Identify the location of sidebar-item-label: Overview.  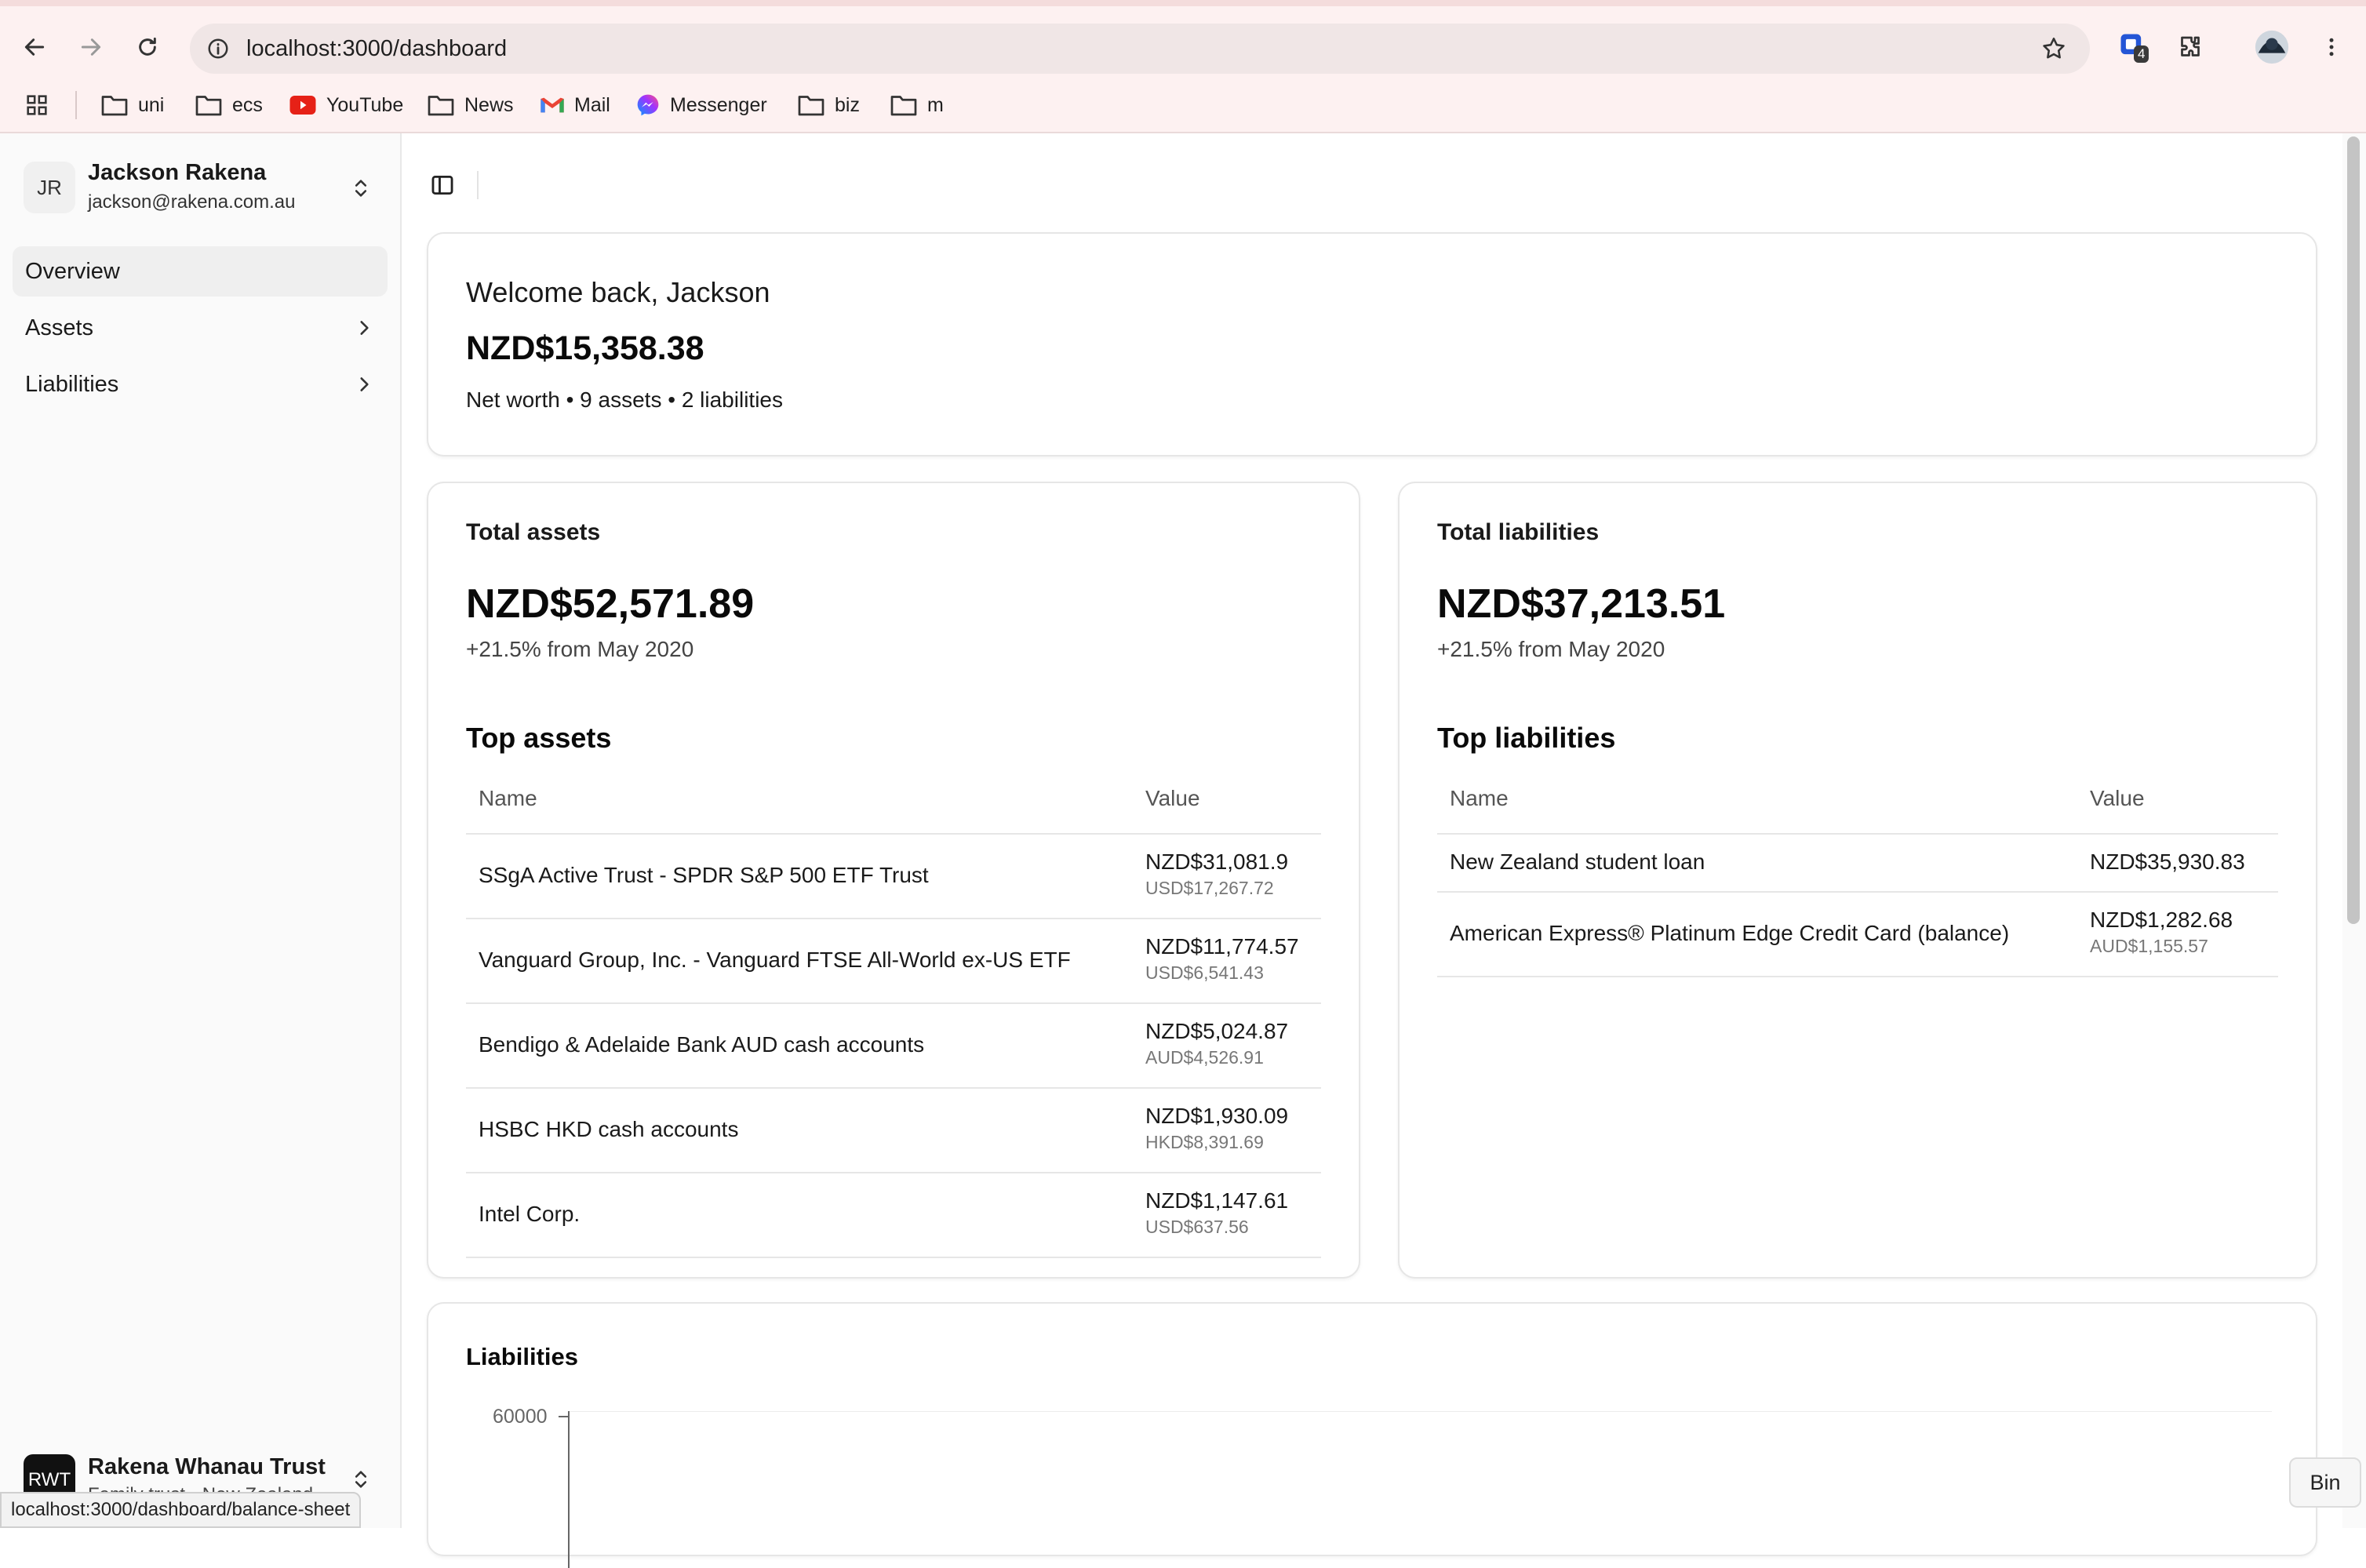
(72, 271).